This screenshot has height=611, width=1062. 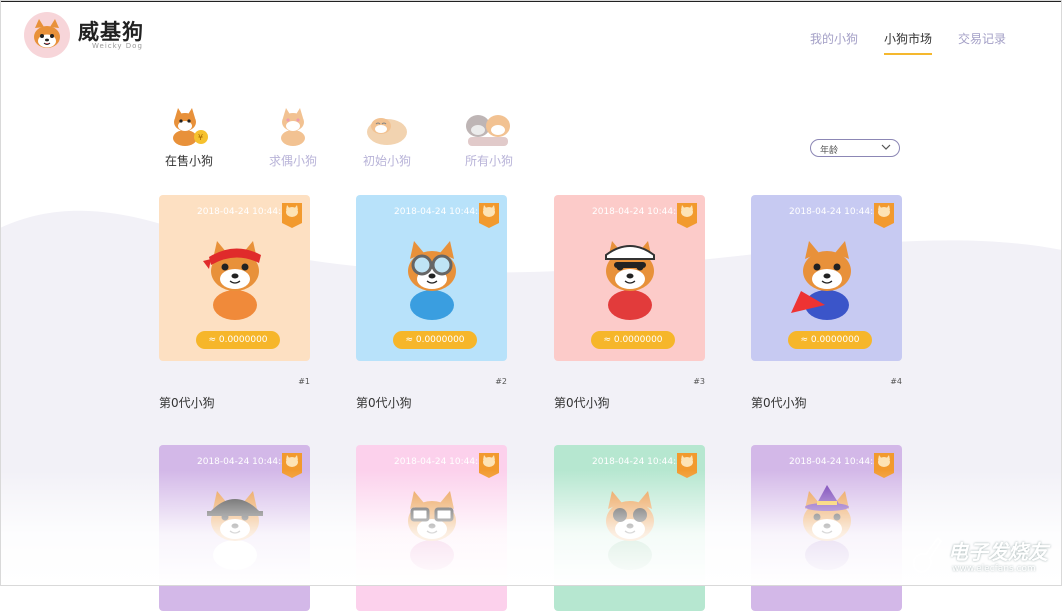 I want to click on logo-subtitle: Weicky Dog, so click(x=117, y=46).